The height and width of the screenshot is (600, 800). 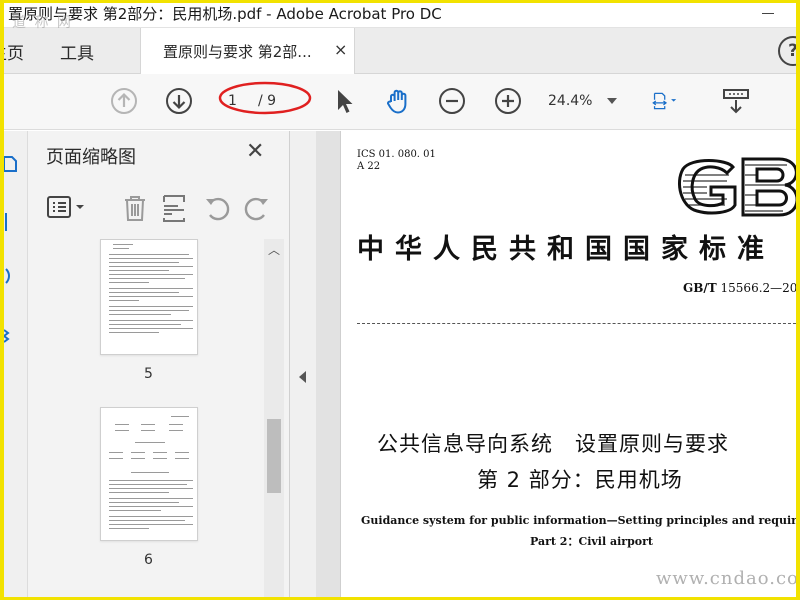 I want to click on page-number-box: / 9, so click(x=262, y=101).